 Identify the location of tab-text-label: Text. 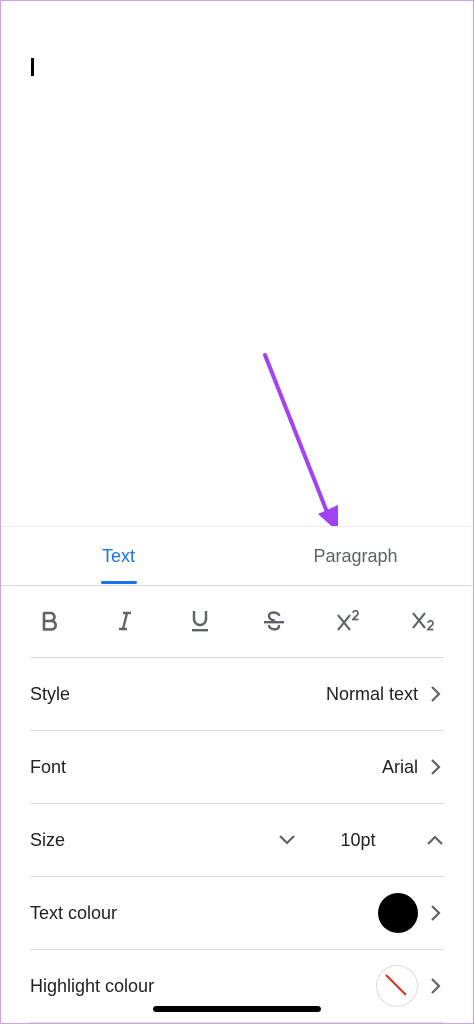
(118, 555).